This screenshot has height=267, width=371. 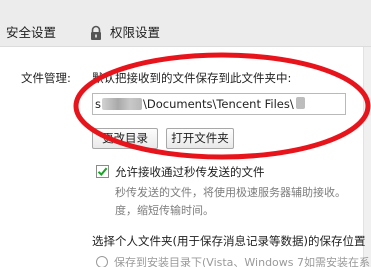 I want to click on file-management-label: 文件管理:, so click(x=46, y=78).